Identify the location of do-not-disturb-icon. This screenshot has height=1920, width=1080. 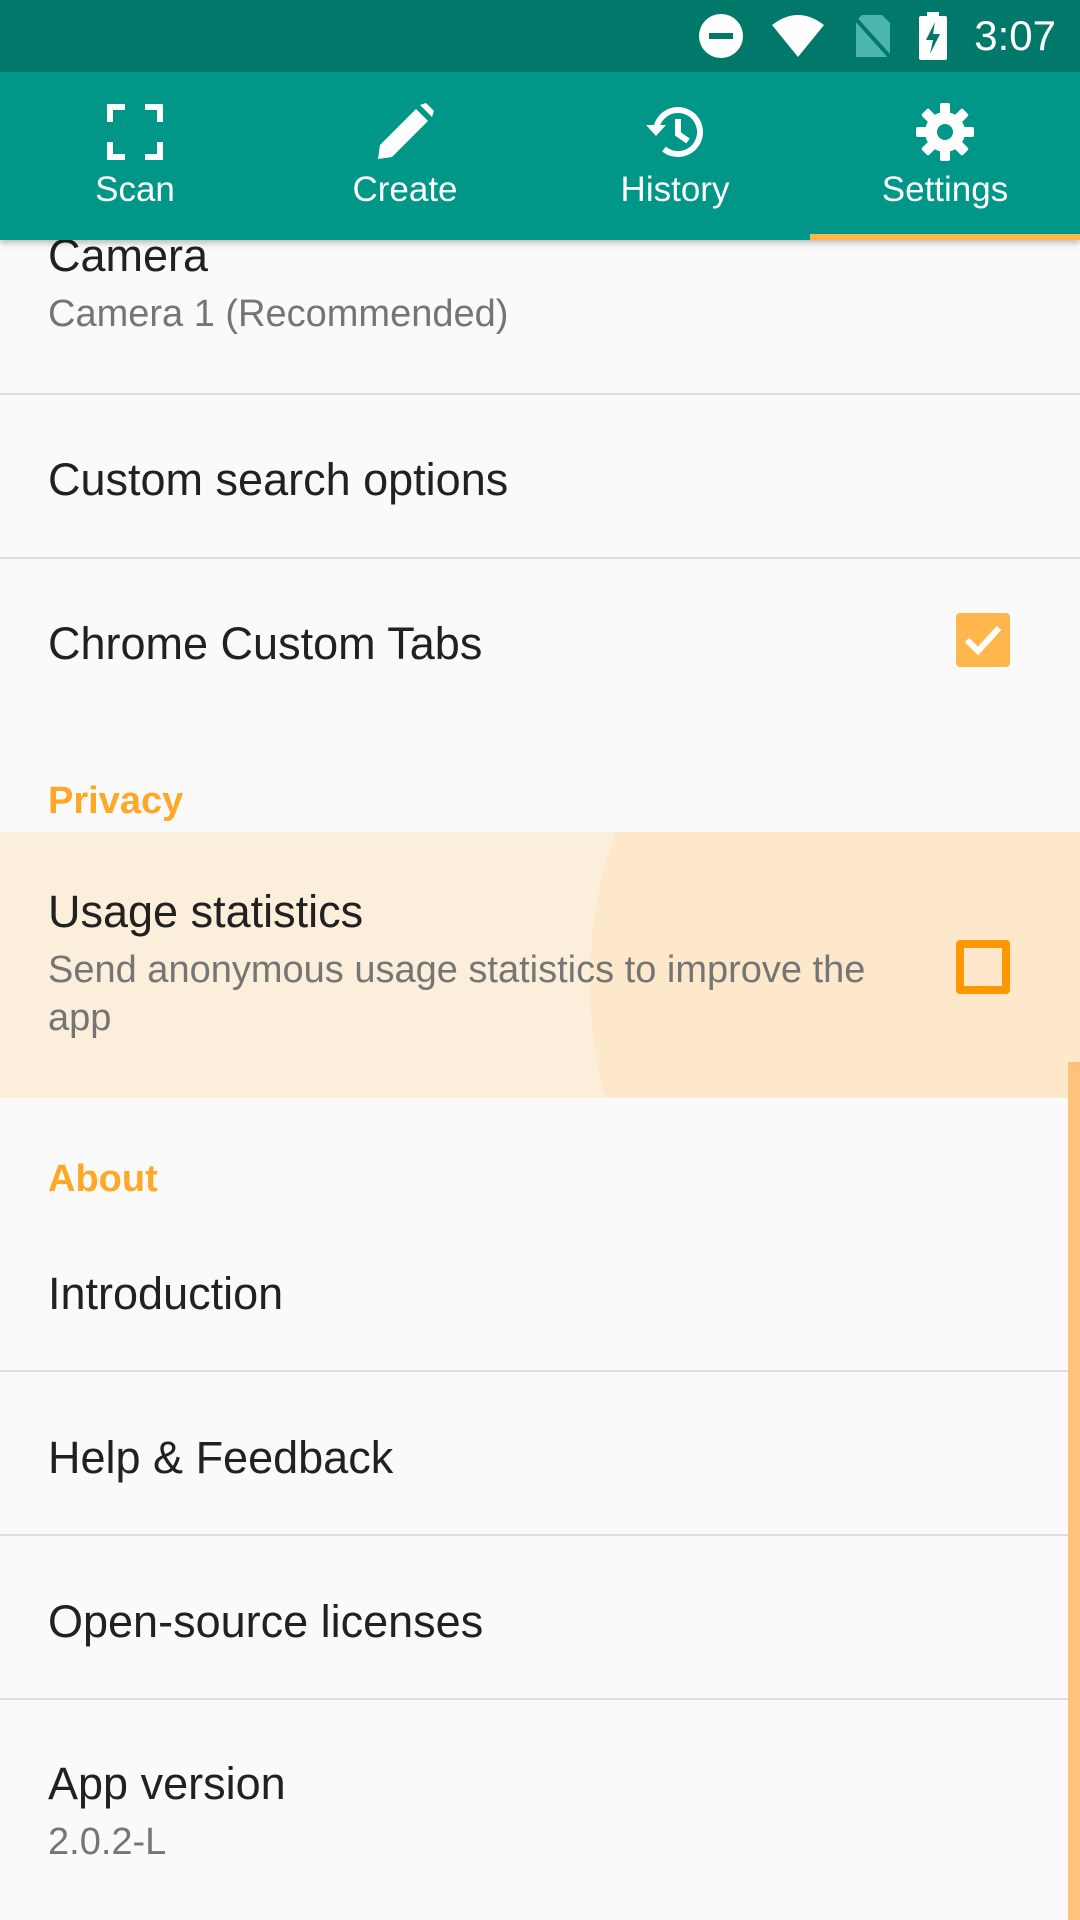
(721, 36).